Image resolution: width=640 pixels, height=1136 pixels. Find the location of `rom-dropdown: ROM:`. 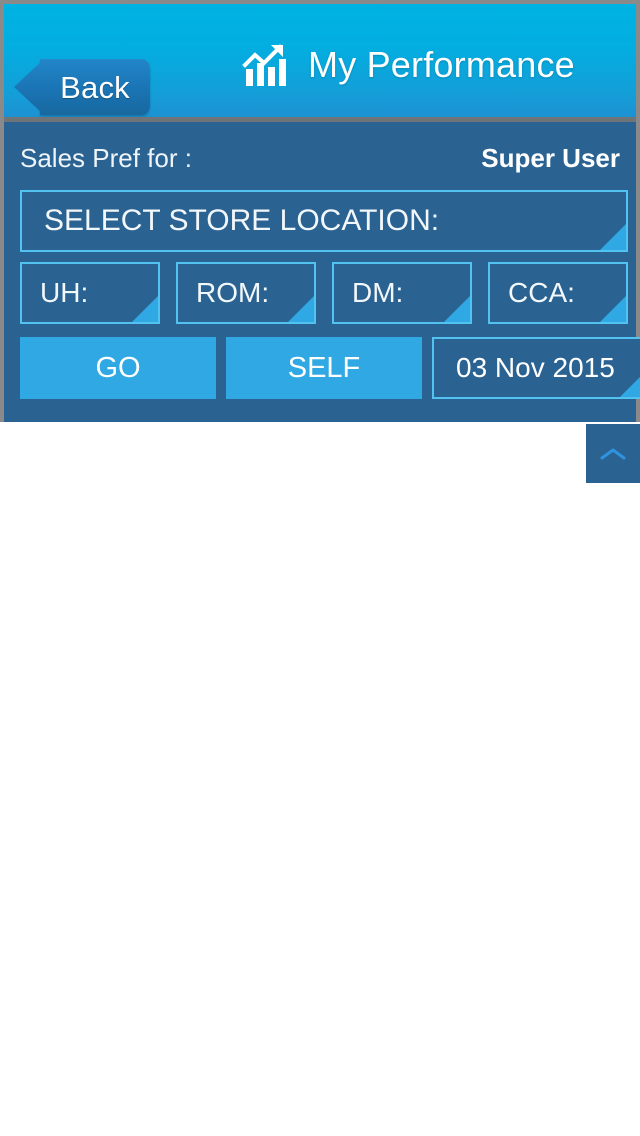

rom-dropdown: ROM: is located at coordinates (246, 293).